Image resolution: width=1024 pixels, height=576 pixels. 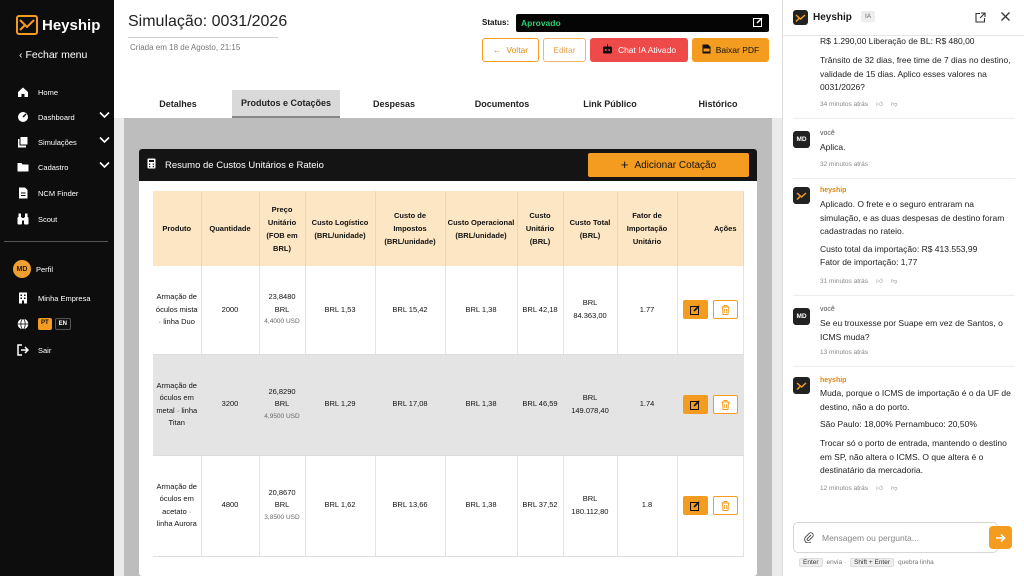 I want to click on tab-historico: Histórico, so click(x=718, y=104).